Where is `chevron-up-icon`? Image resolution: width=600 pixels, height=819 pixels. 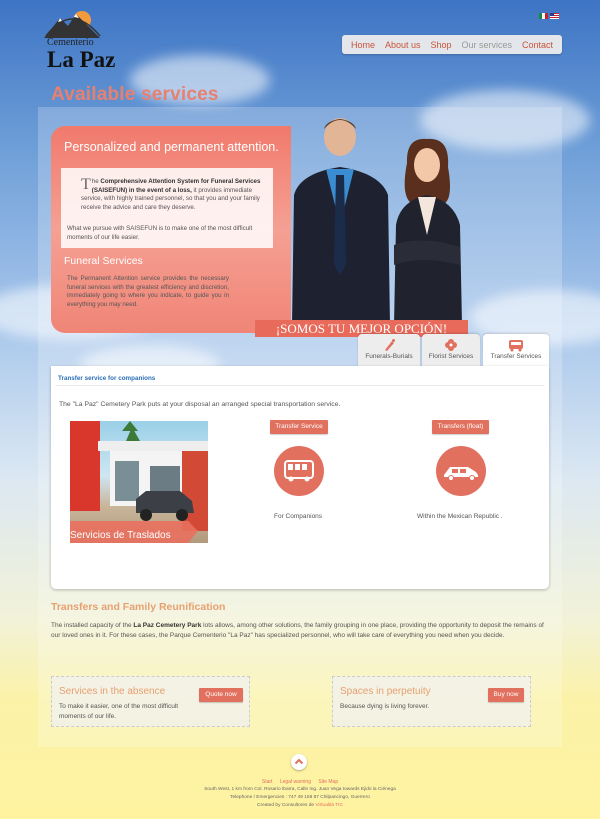
chevron-up-icon is located at coordinates (299, 761).